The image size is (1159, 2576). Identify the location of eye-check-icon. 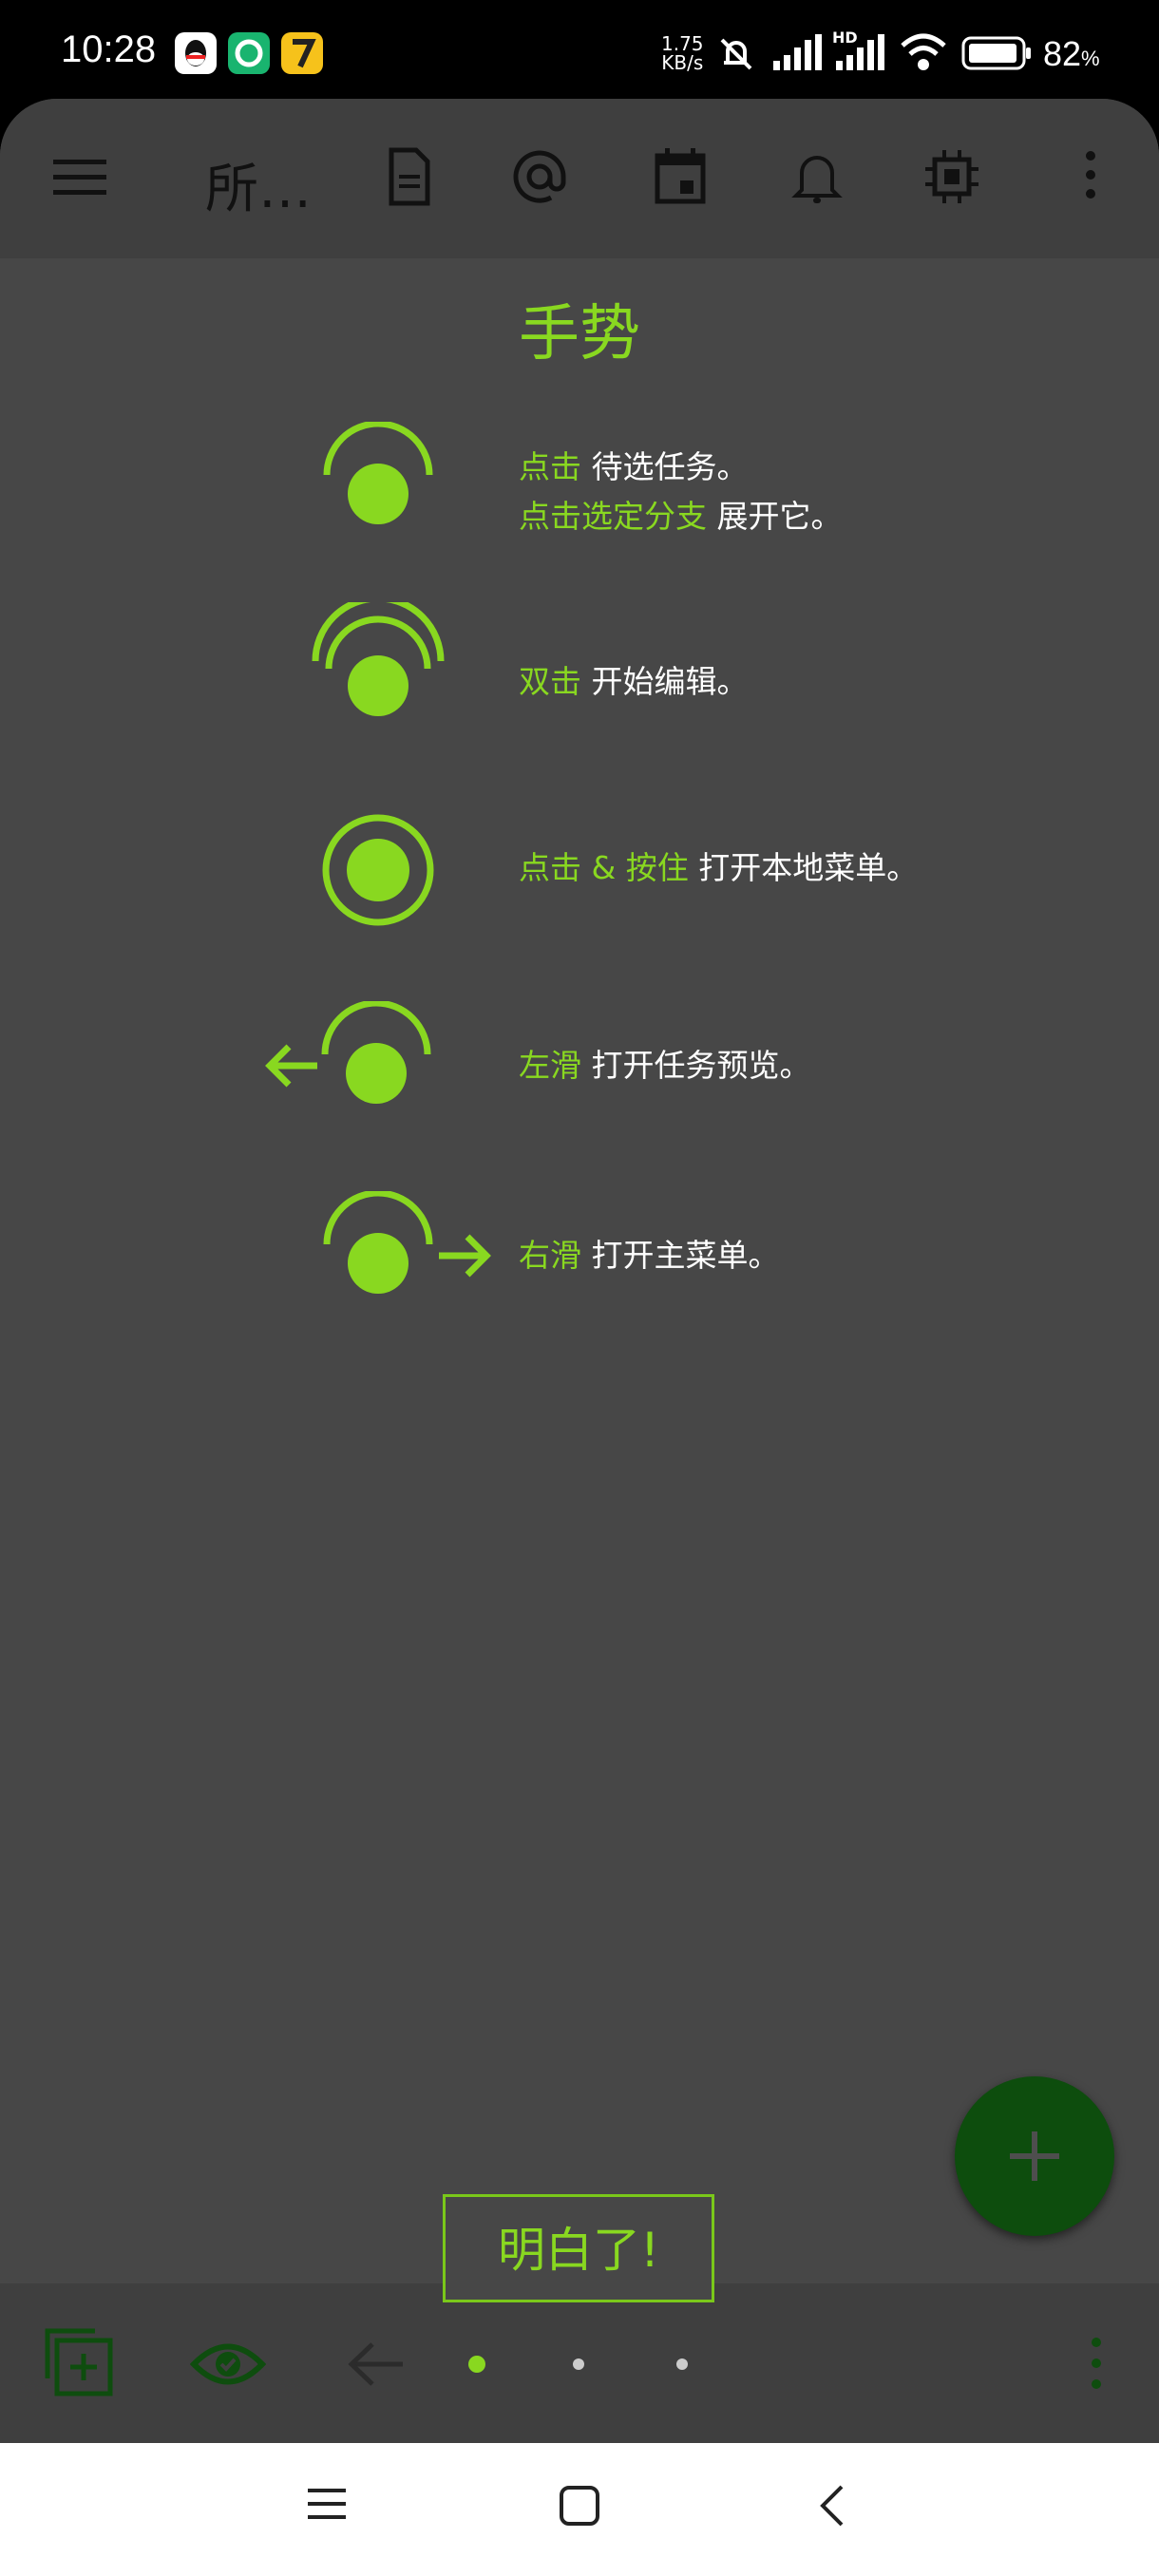
(228, 2364).